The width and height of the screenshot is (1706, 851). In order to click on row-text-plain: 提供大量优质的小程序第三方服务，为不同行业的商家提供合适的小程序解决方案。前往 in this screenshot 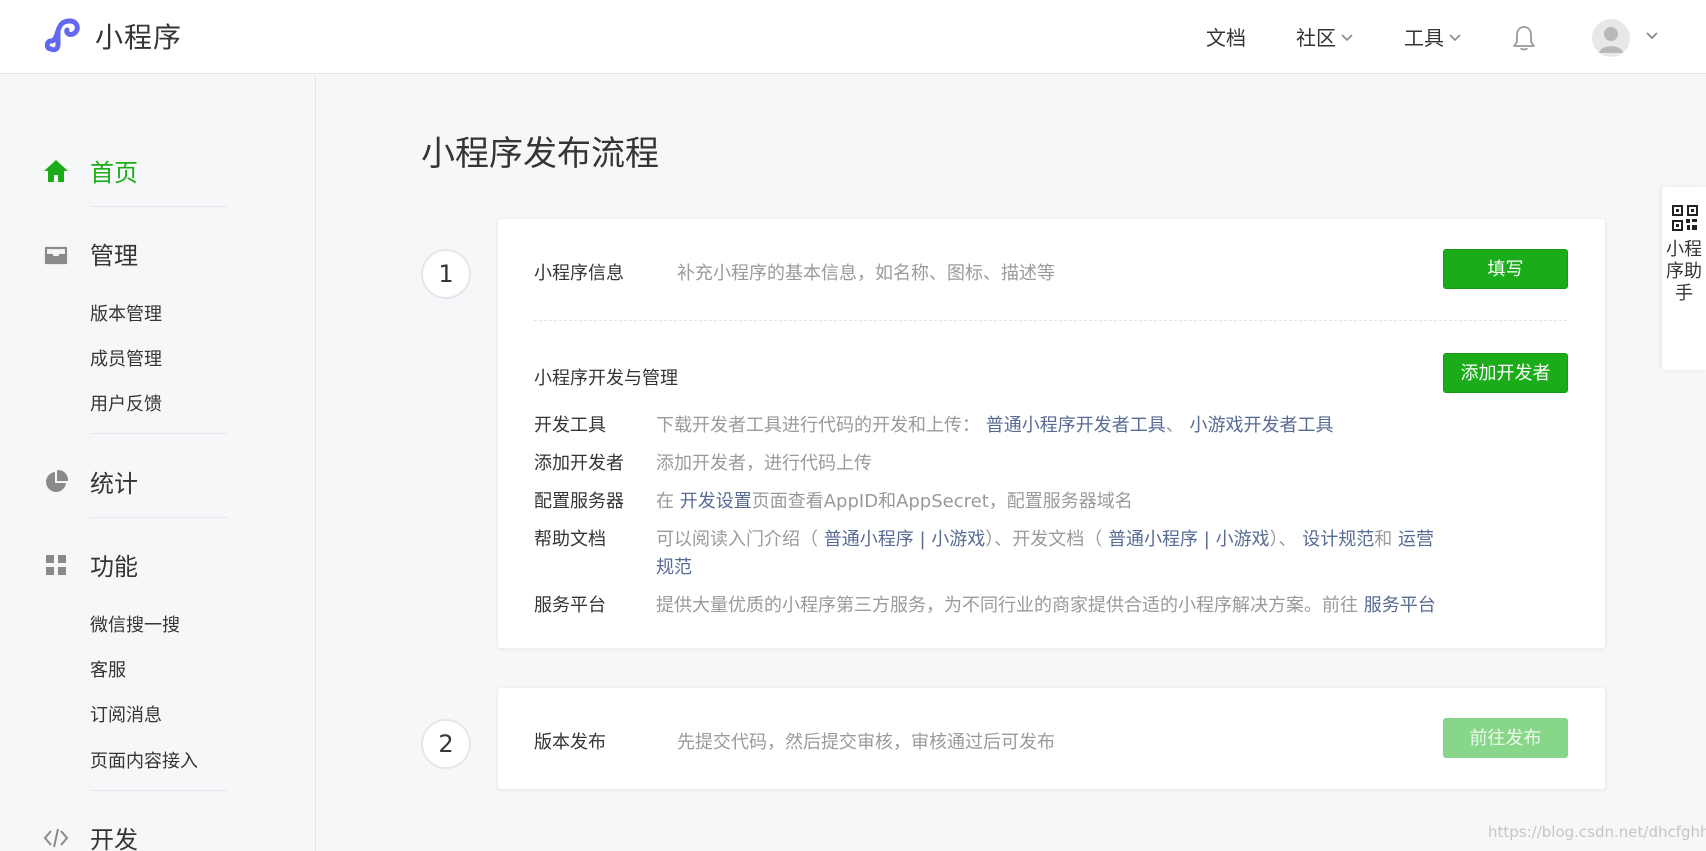, I will do `click(1007, 605)`.